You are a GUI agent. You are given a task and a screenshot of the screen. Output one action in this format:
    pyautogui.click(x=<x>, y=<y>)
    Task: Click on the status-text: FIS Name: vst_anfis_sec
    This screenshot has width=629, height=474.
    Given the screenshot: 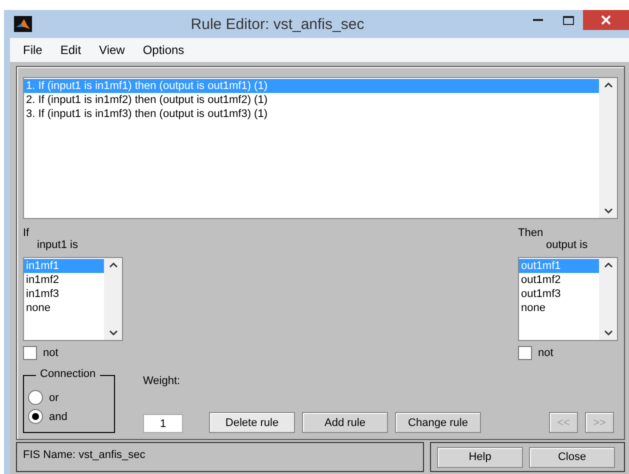 What is the action you would take?
    pyautogui.click(x=220, y=457)
    